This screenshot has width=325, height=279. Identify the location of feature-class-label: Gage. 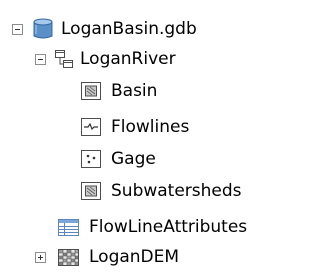
(133, 159).